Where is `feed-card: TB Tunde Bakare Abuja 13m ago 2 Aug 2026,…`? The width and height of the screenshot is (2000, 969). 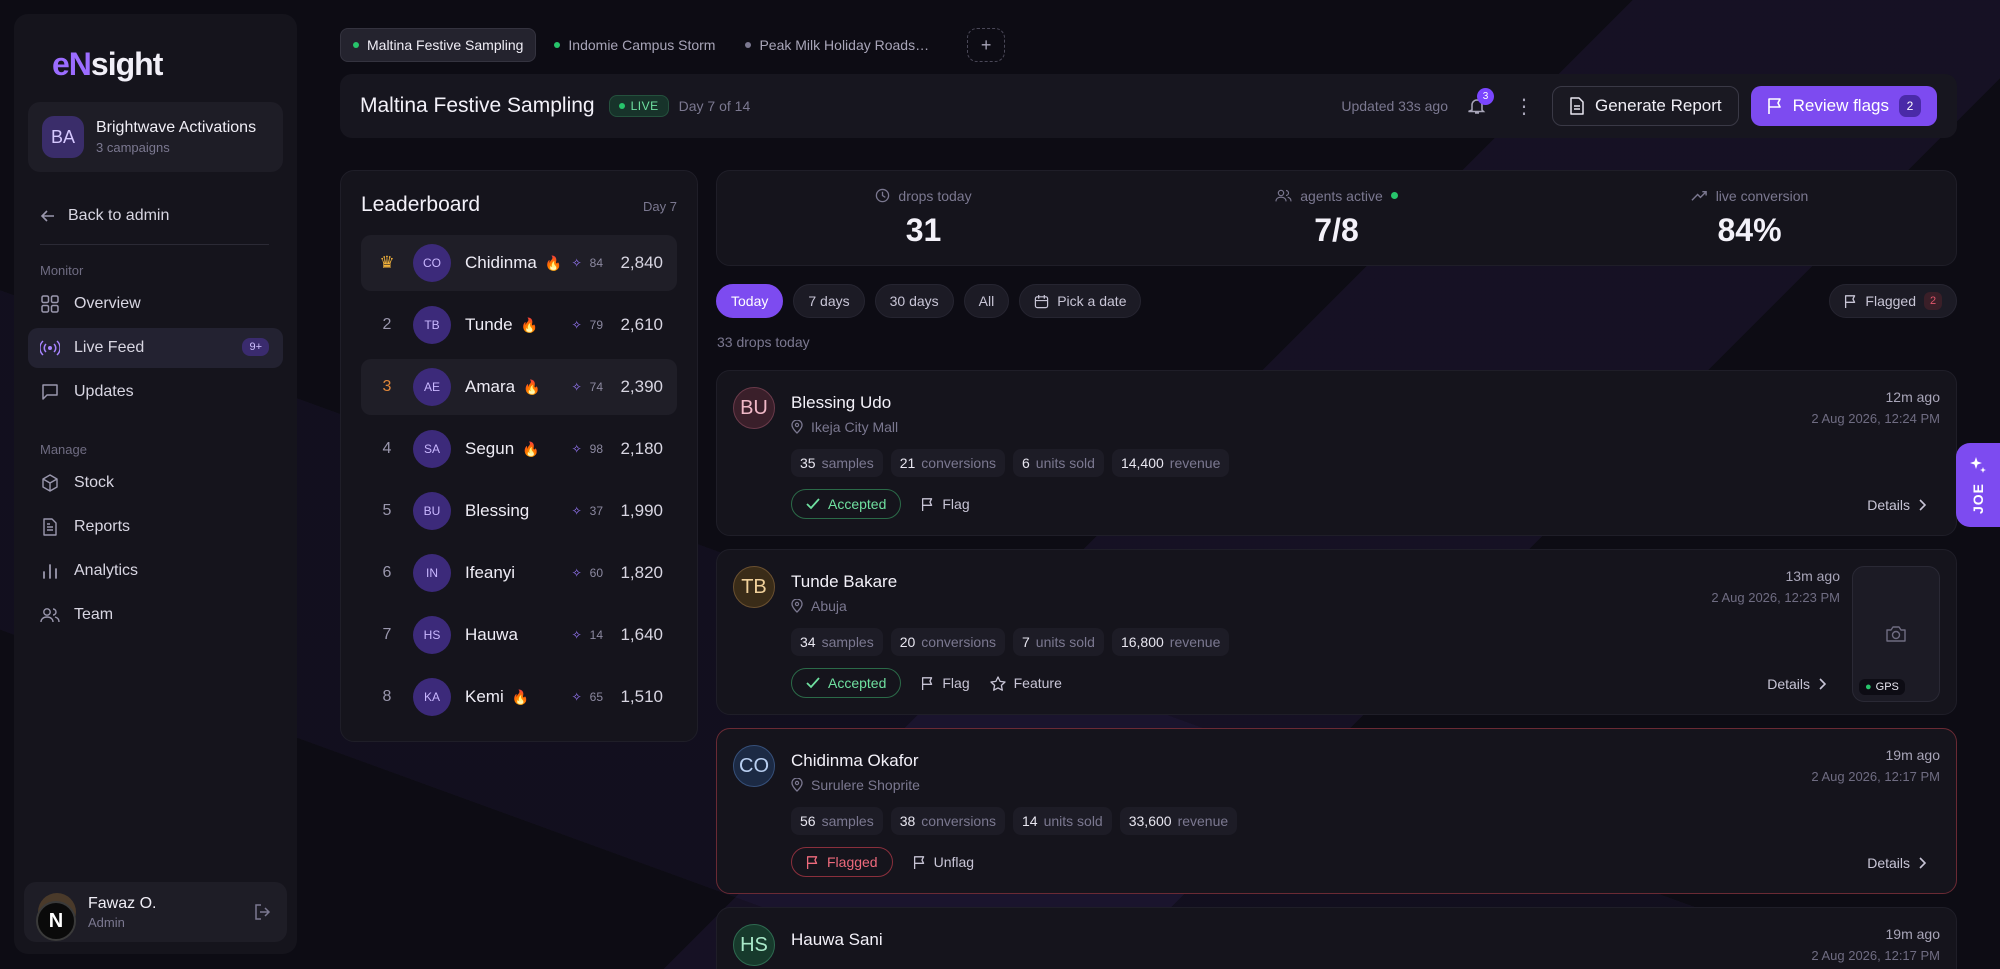 feed-card: TB Tunde Bakare Abuja 13m ago 2 Aug 2026,… is located at coordinates (1336, 632).